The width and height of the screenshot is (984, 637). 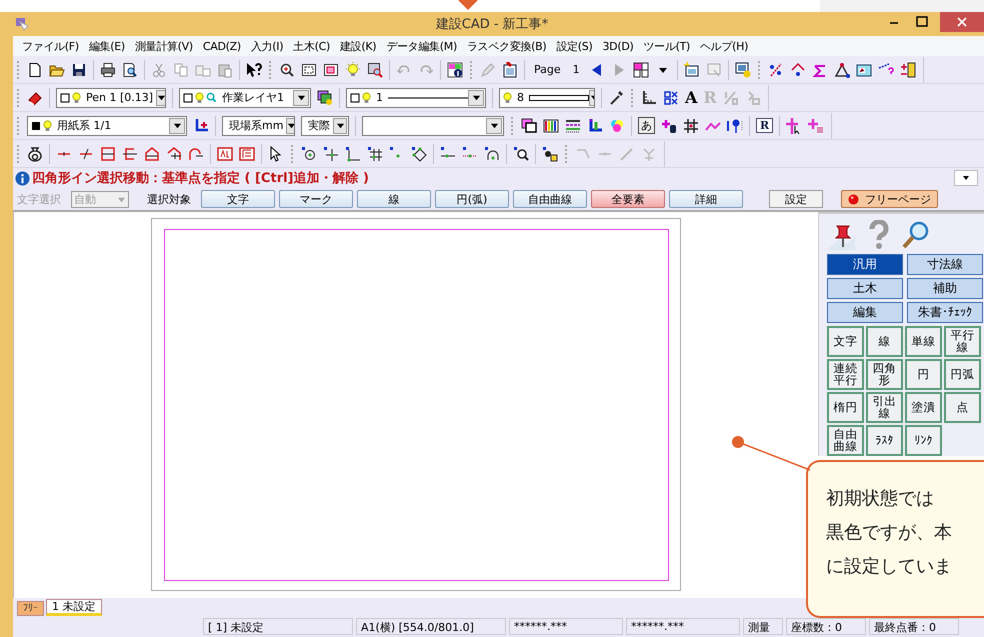 I want to click on menu-item: データ編集(M), so click(x=421, y=46).